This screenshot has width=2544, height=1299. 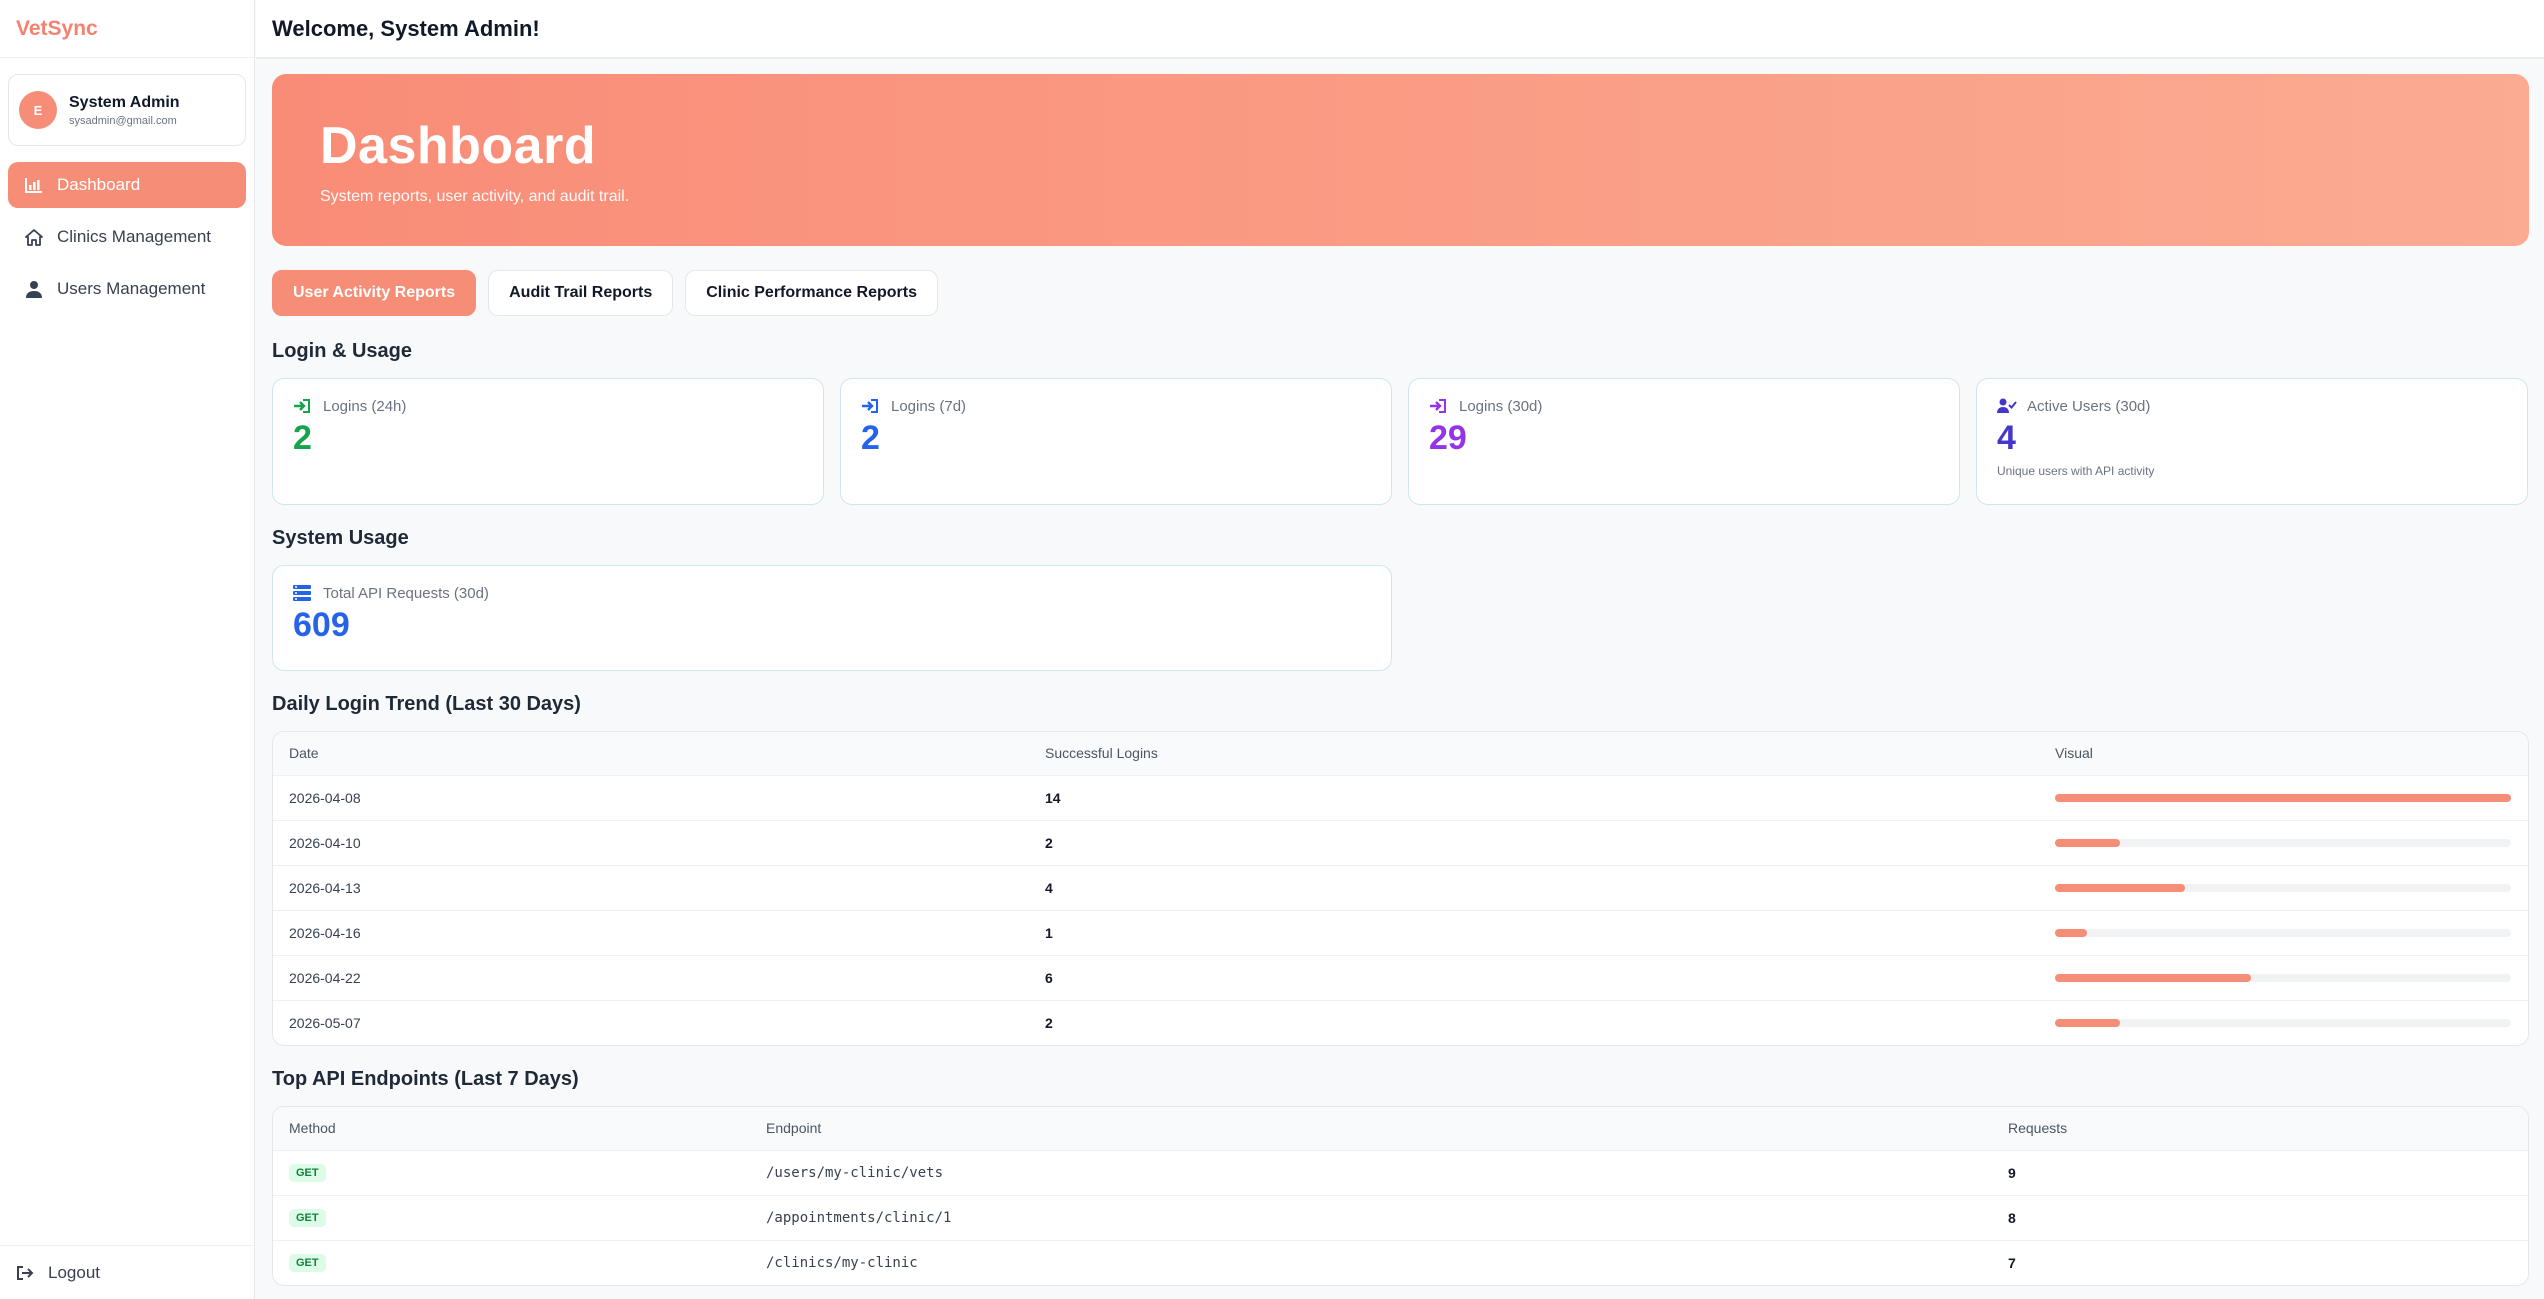 I want to click on stat-card-api-requests: Total API Requests (30d) 609, so click(x=832, y=618).